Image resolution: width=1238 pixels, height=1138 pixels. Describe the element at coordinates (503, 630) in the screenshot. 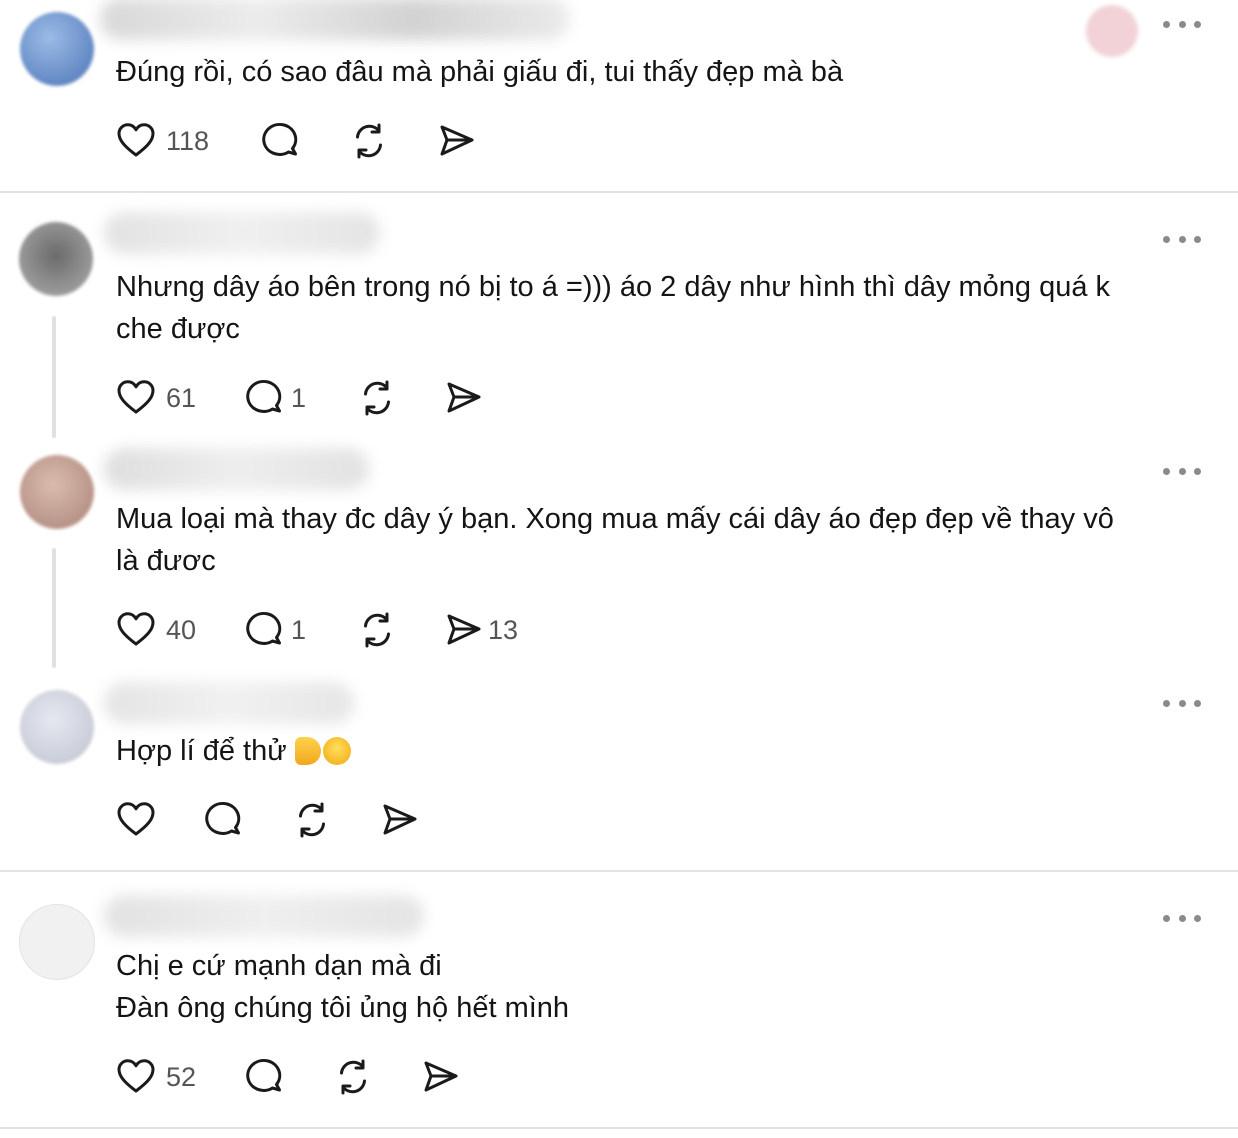

I see `share-count: 13` at that location.